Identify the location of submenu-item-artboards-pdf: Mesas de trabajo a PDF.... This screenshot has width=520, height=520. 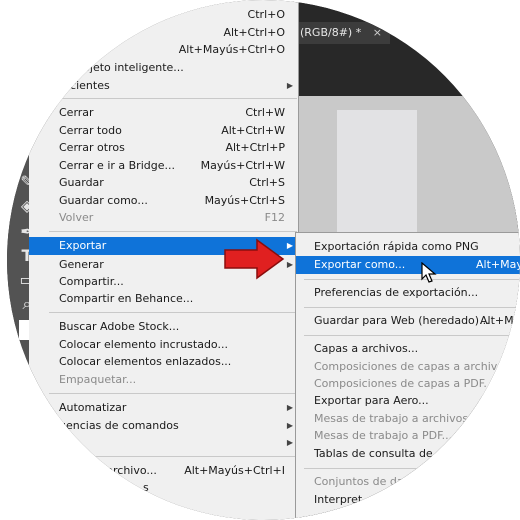
(408, 436).